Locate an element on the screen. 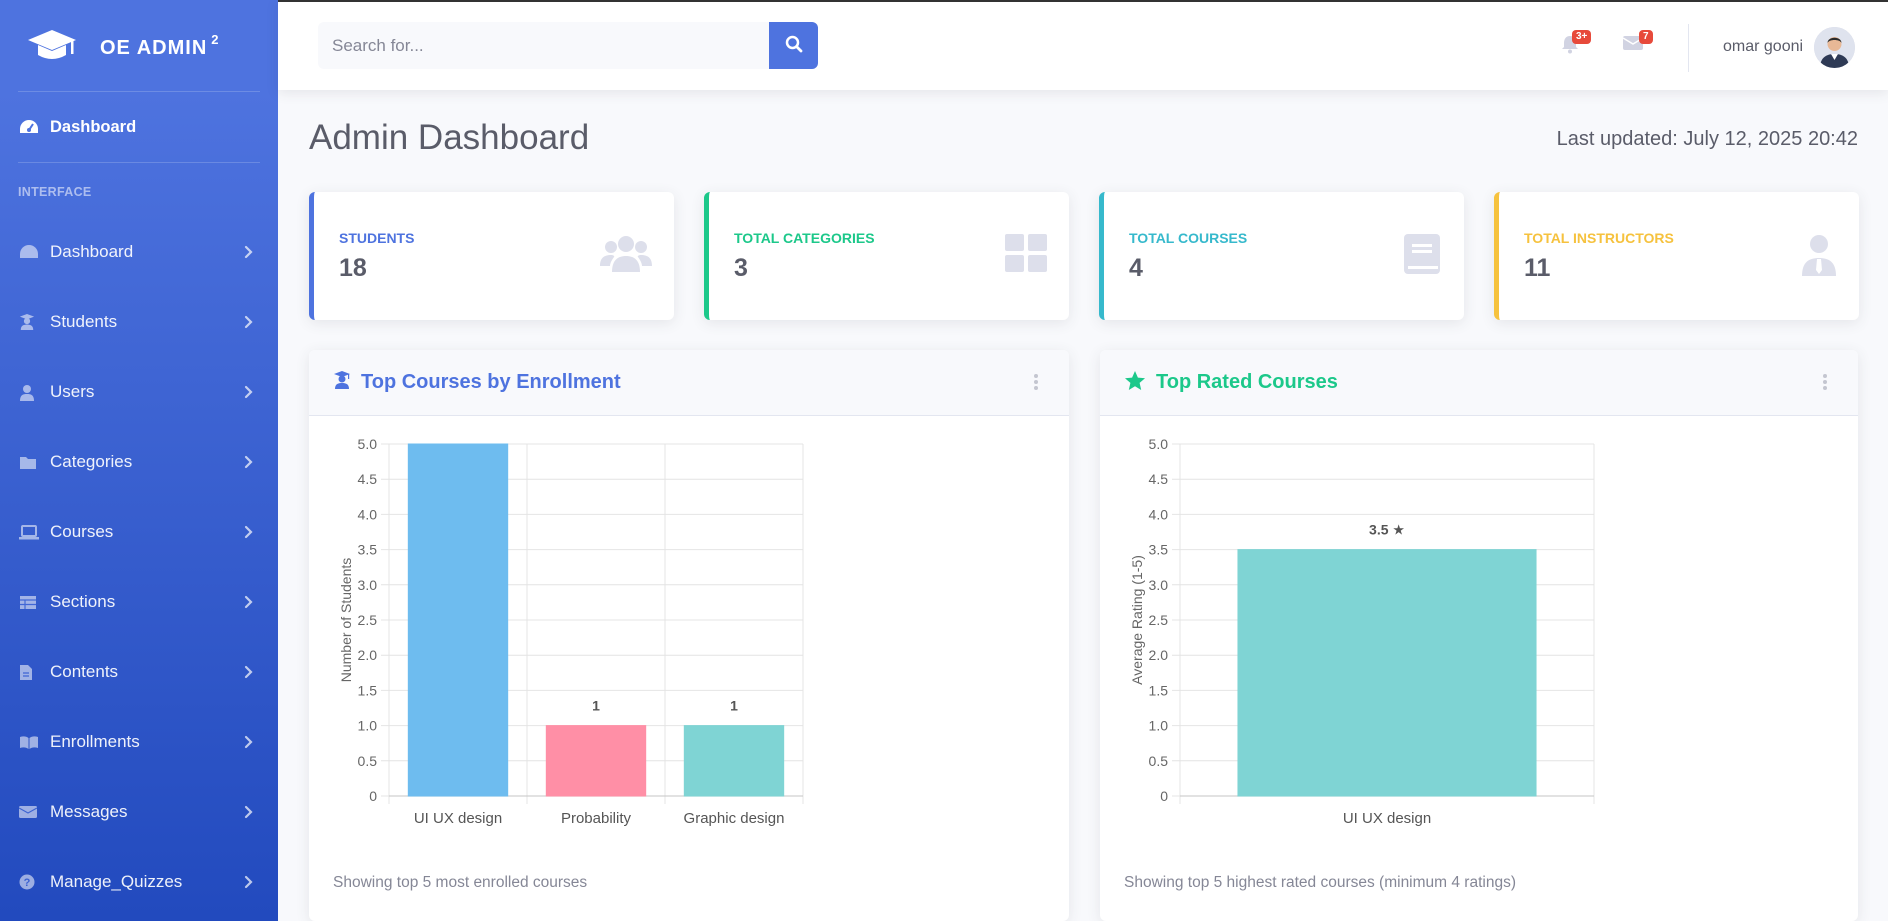 Image resolution: width=1888 pixels, height=921 pixels. panel-footer: Showing top 5 most enrolled courses is located at coordinates (460, 882).